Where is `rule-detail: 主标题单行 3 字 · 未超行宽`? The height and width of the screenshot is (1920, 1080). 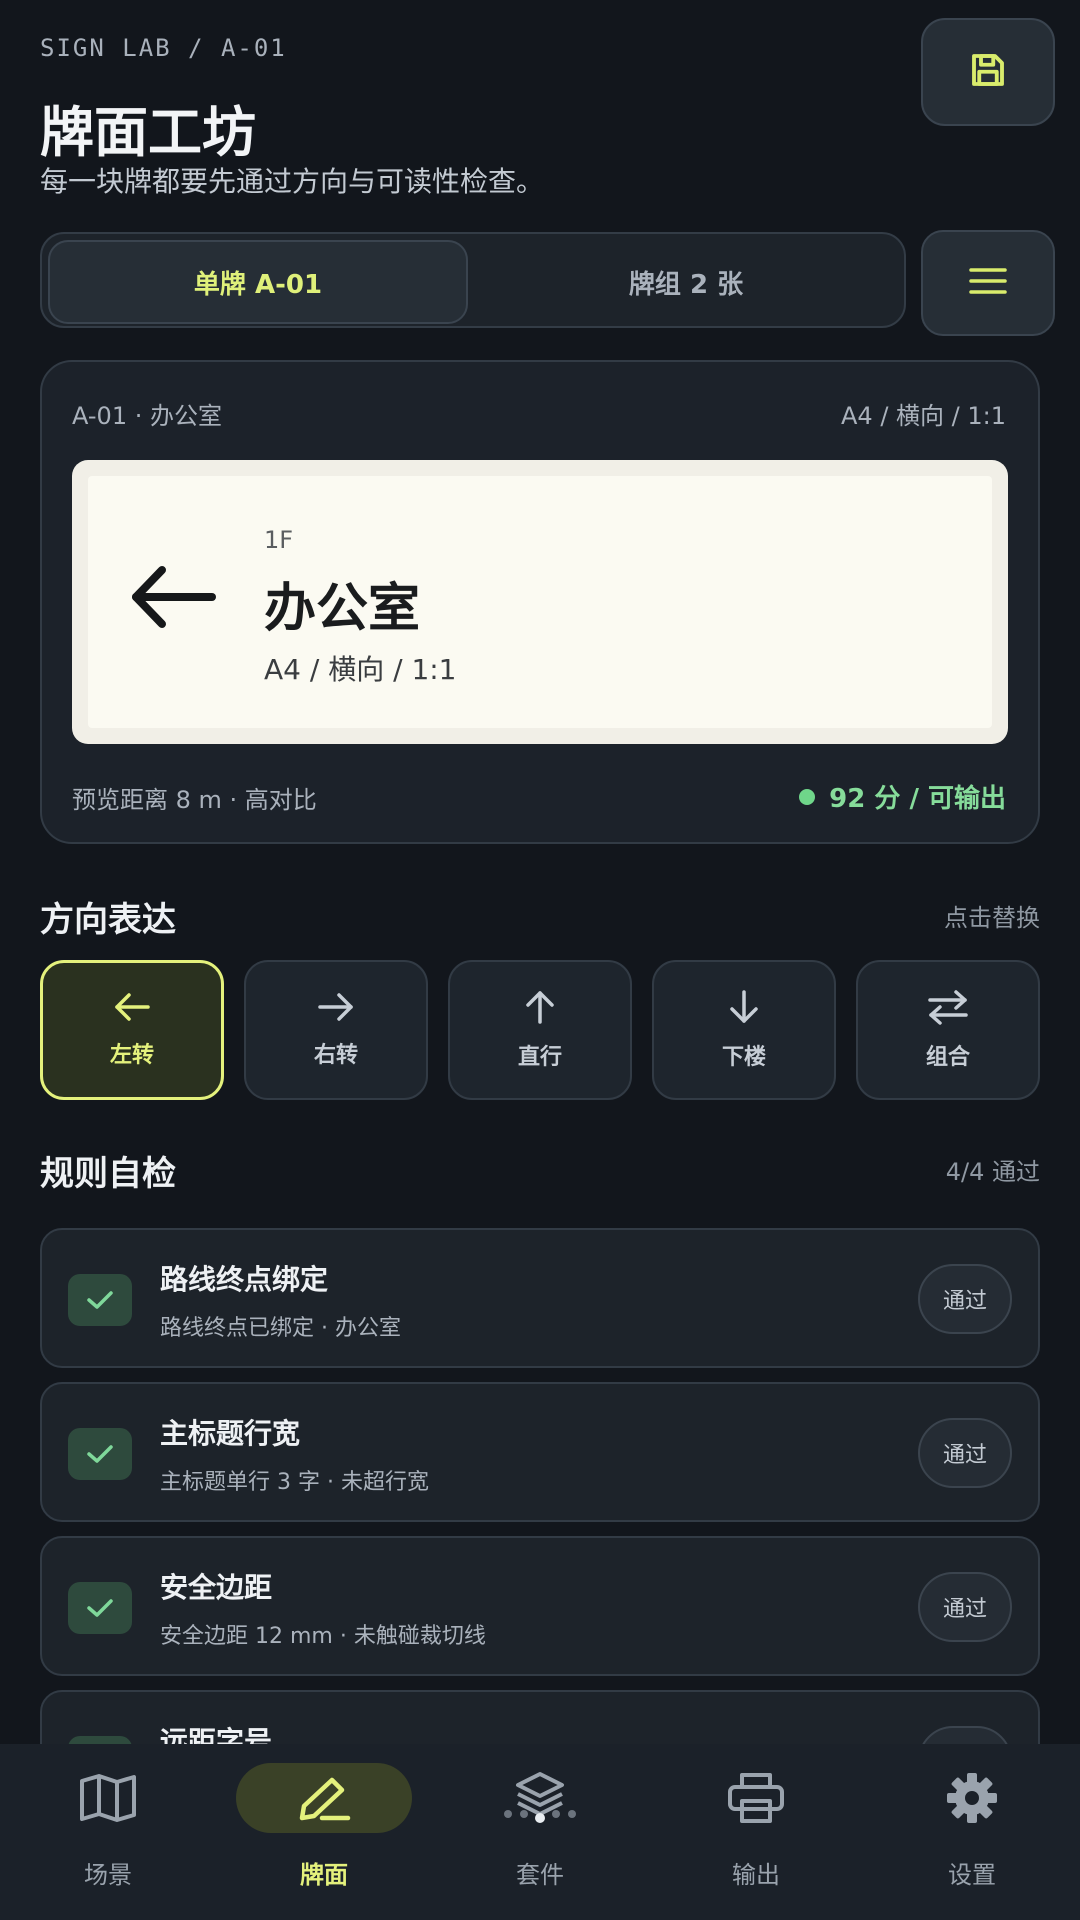
rule-detail: 主标题单行 3 字 · 未超行宽 is located at coordinates (294, 1482).